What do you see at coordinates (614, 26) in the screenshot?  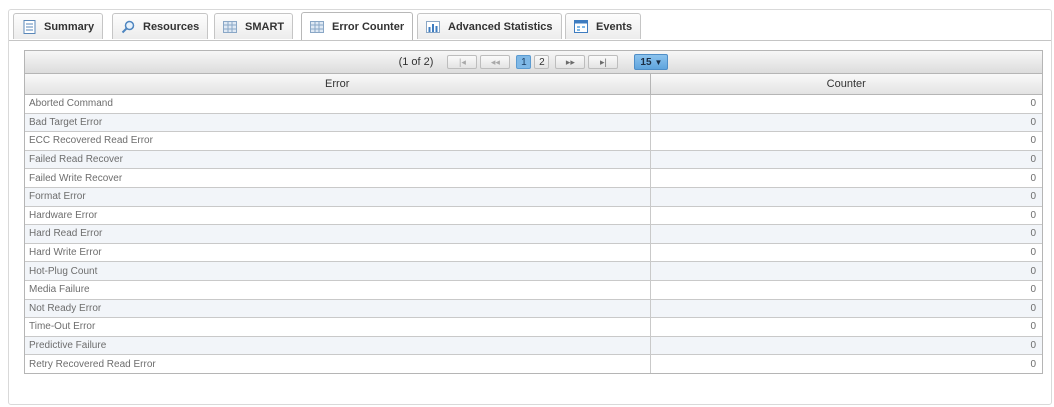 I see `tab-label: Events` at bounding box center [614, 26].